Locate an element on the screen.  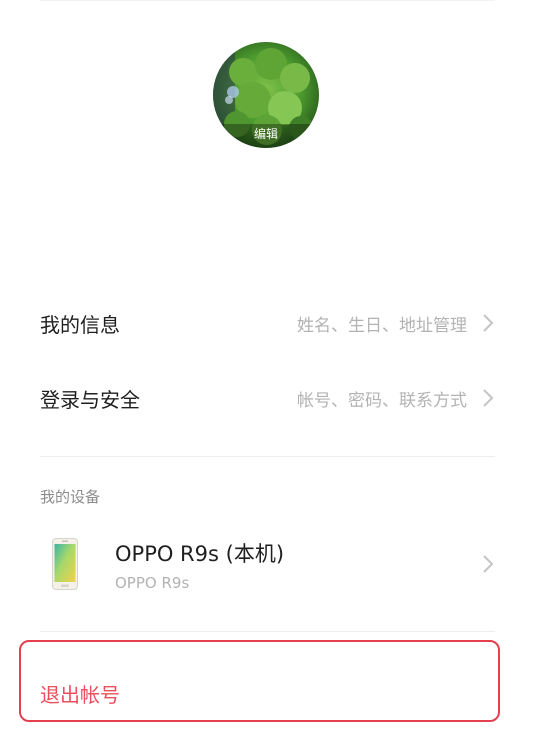
device-item: OPPO R9s (本机) OPPO R9s is located at coordinates (267, 566).